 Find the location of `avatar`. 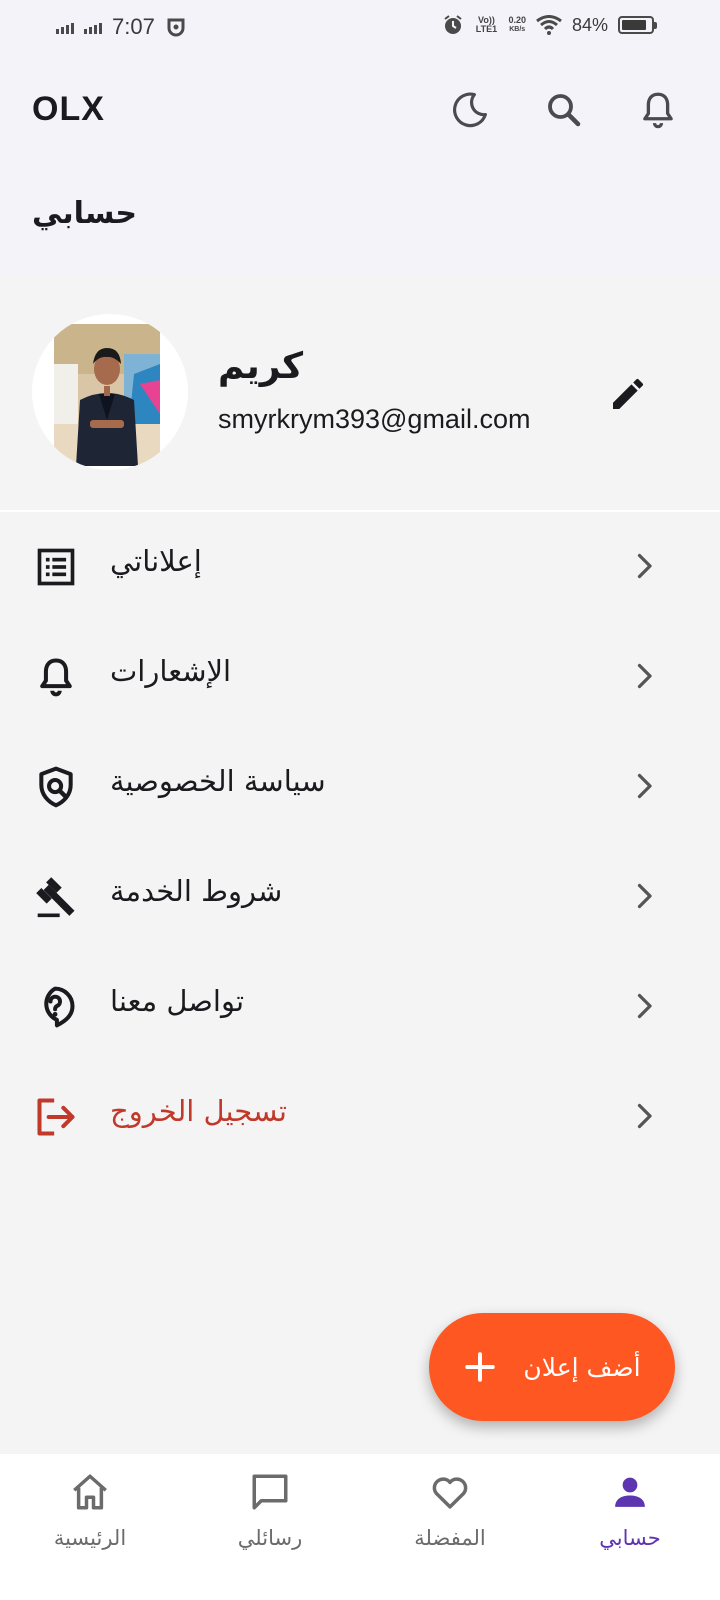

avatar is located at coordinates (110, 392).